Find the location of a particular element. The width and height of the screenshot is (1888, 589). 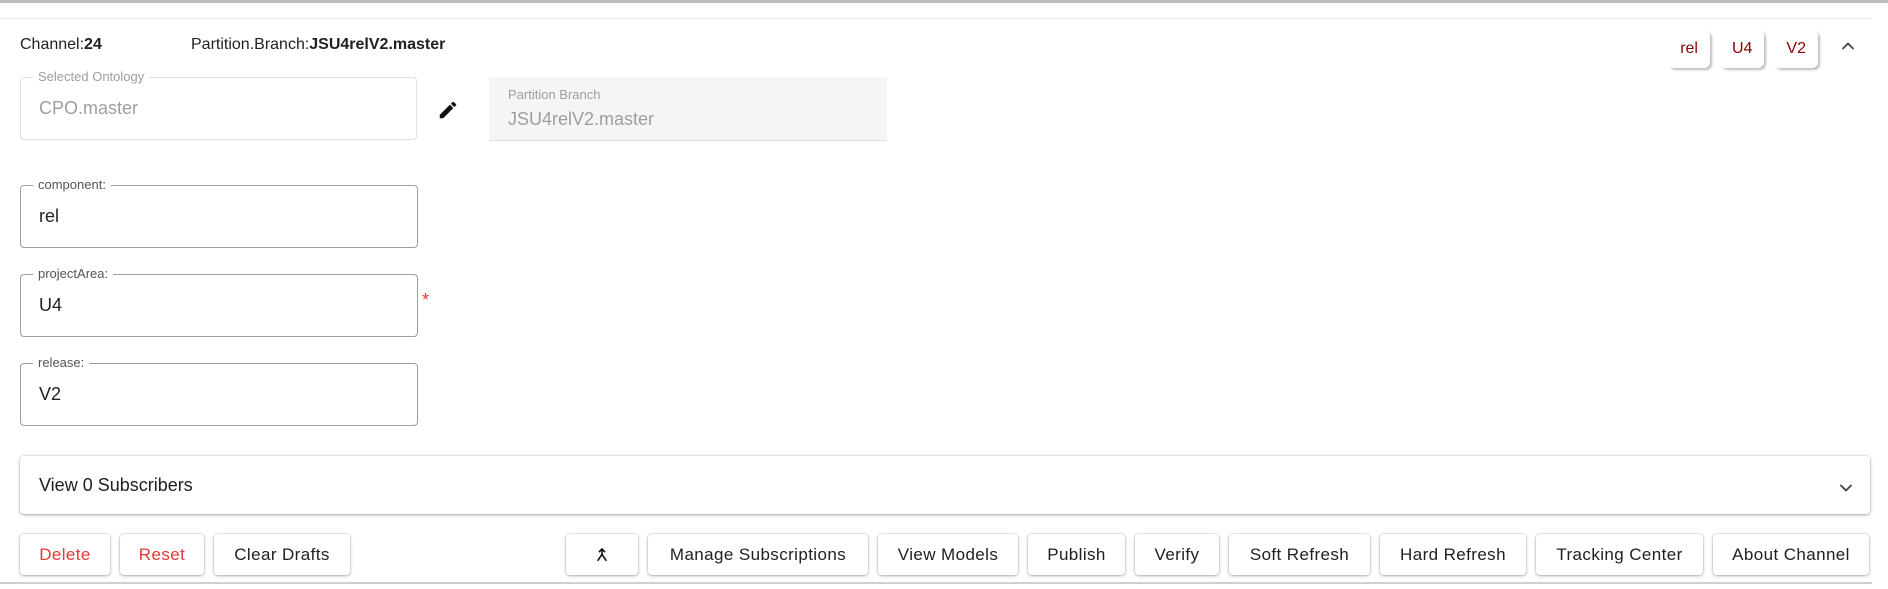

partition-branch-field: Partition Branch JSU4relV2.master is located at coordinates (688, 109).